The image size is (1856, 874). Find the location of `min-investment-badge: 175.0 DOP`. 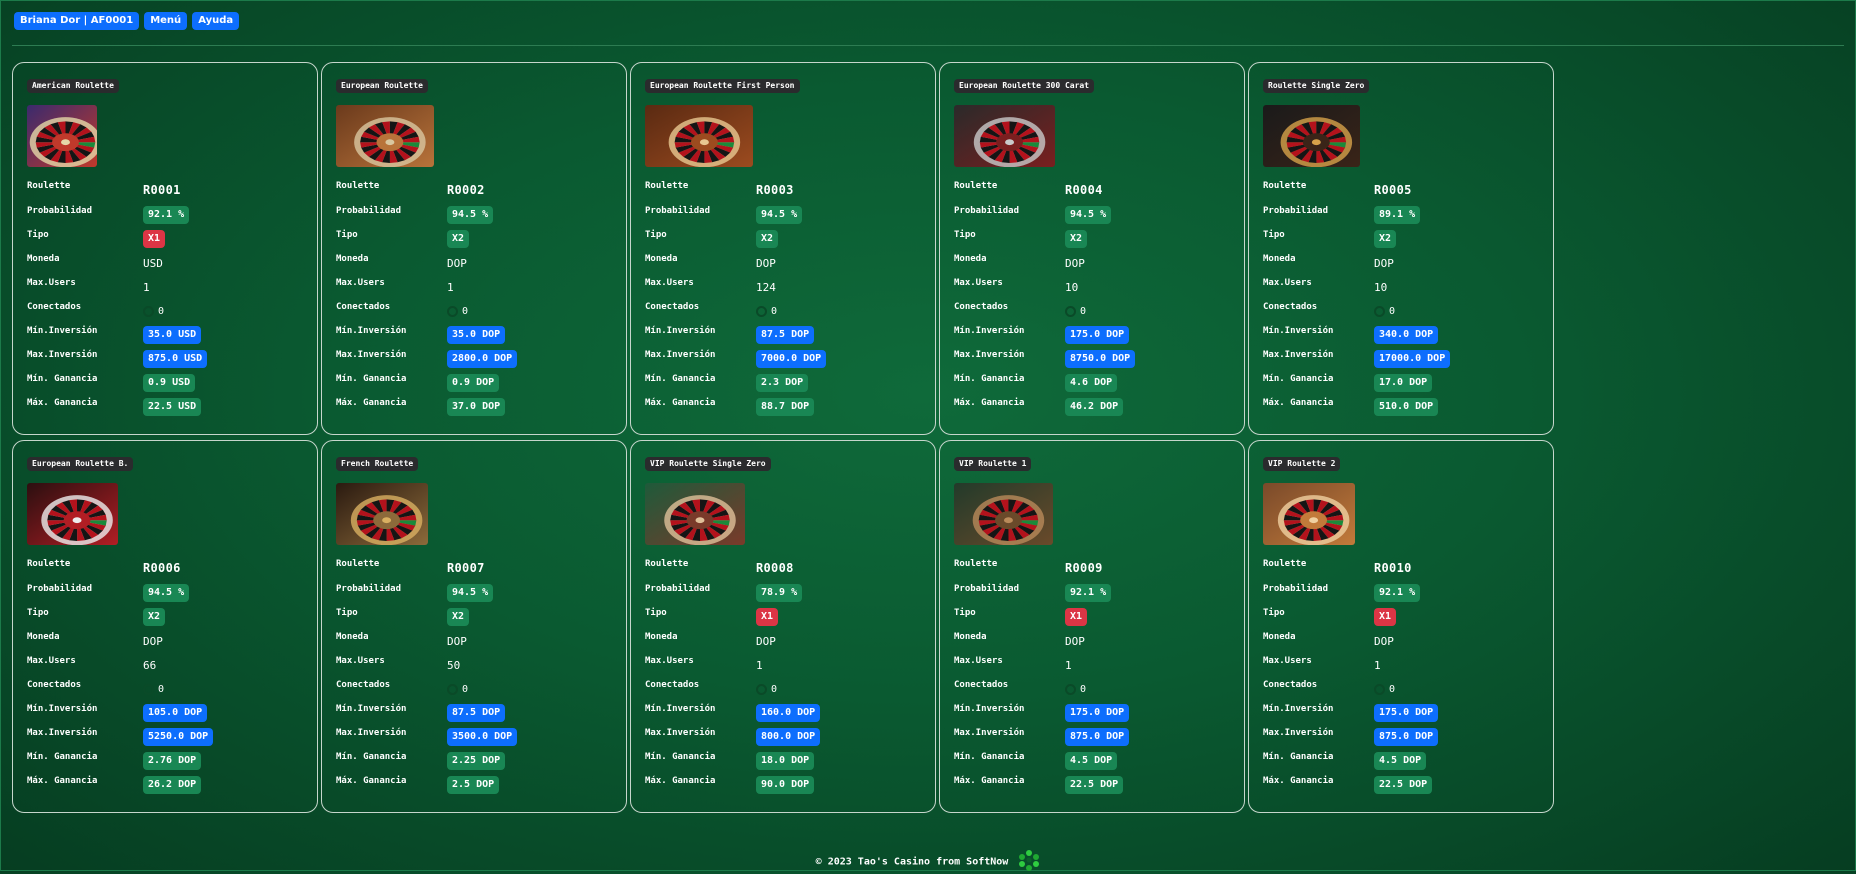

min-investment-badge: 175.0 DOP is located at coordinates (1097, 335).